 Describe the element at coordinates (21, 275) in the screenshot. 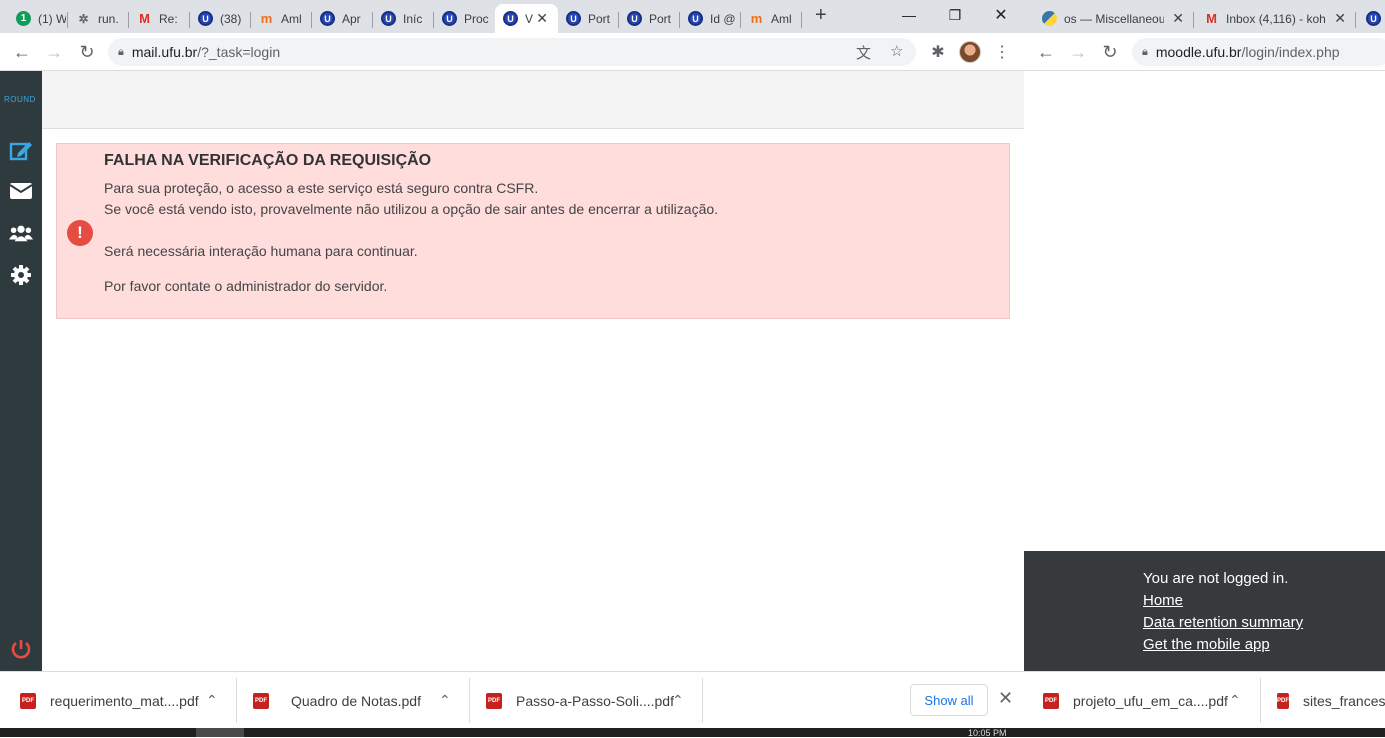

I see `settings-icon` at that location.